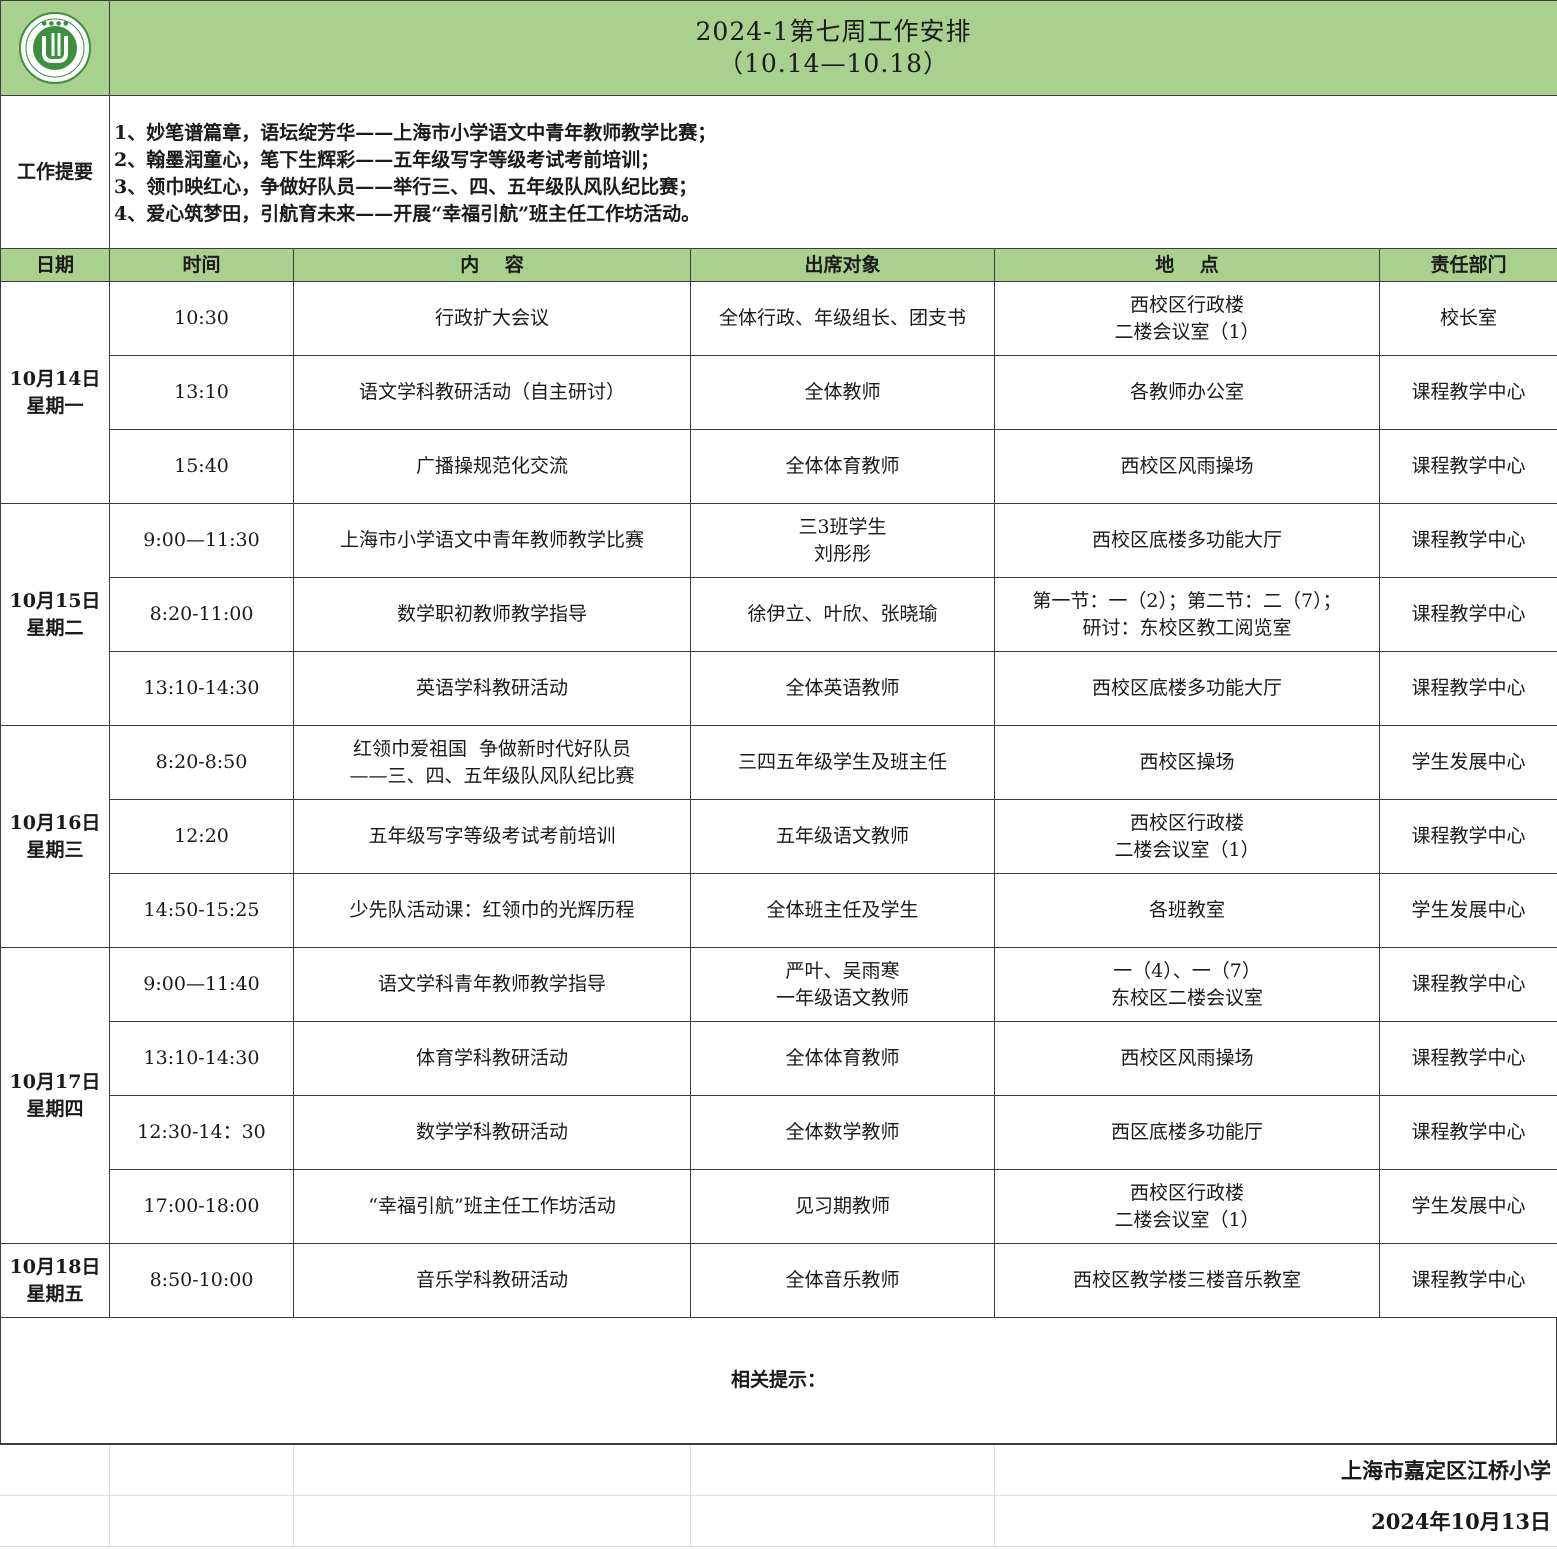  I want to click on attendees-cell: 全体班主任及学生, so click(842, 910).